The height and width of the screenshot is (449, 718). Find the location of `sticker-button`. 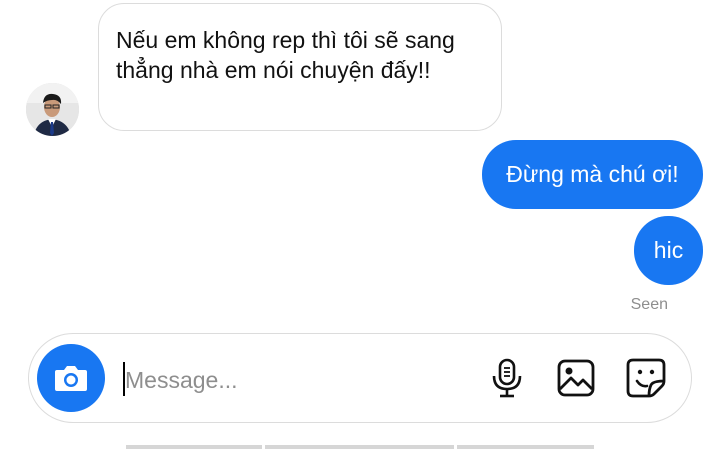

sticker-button is located at coordinates (646, 378).